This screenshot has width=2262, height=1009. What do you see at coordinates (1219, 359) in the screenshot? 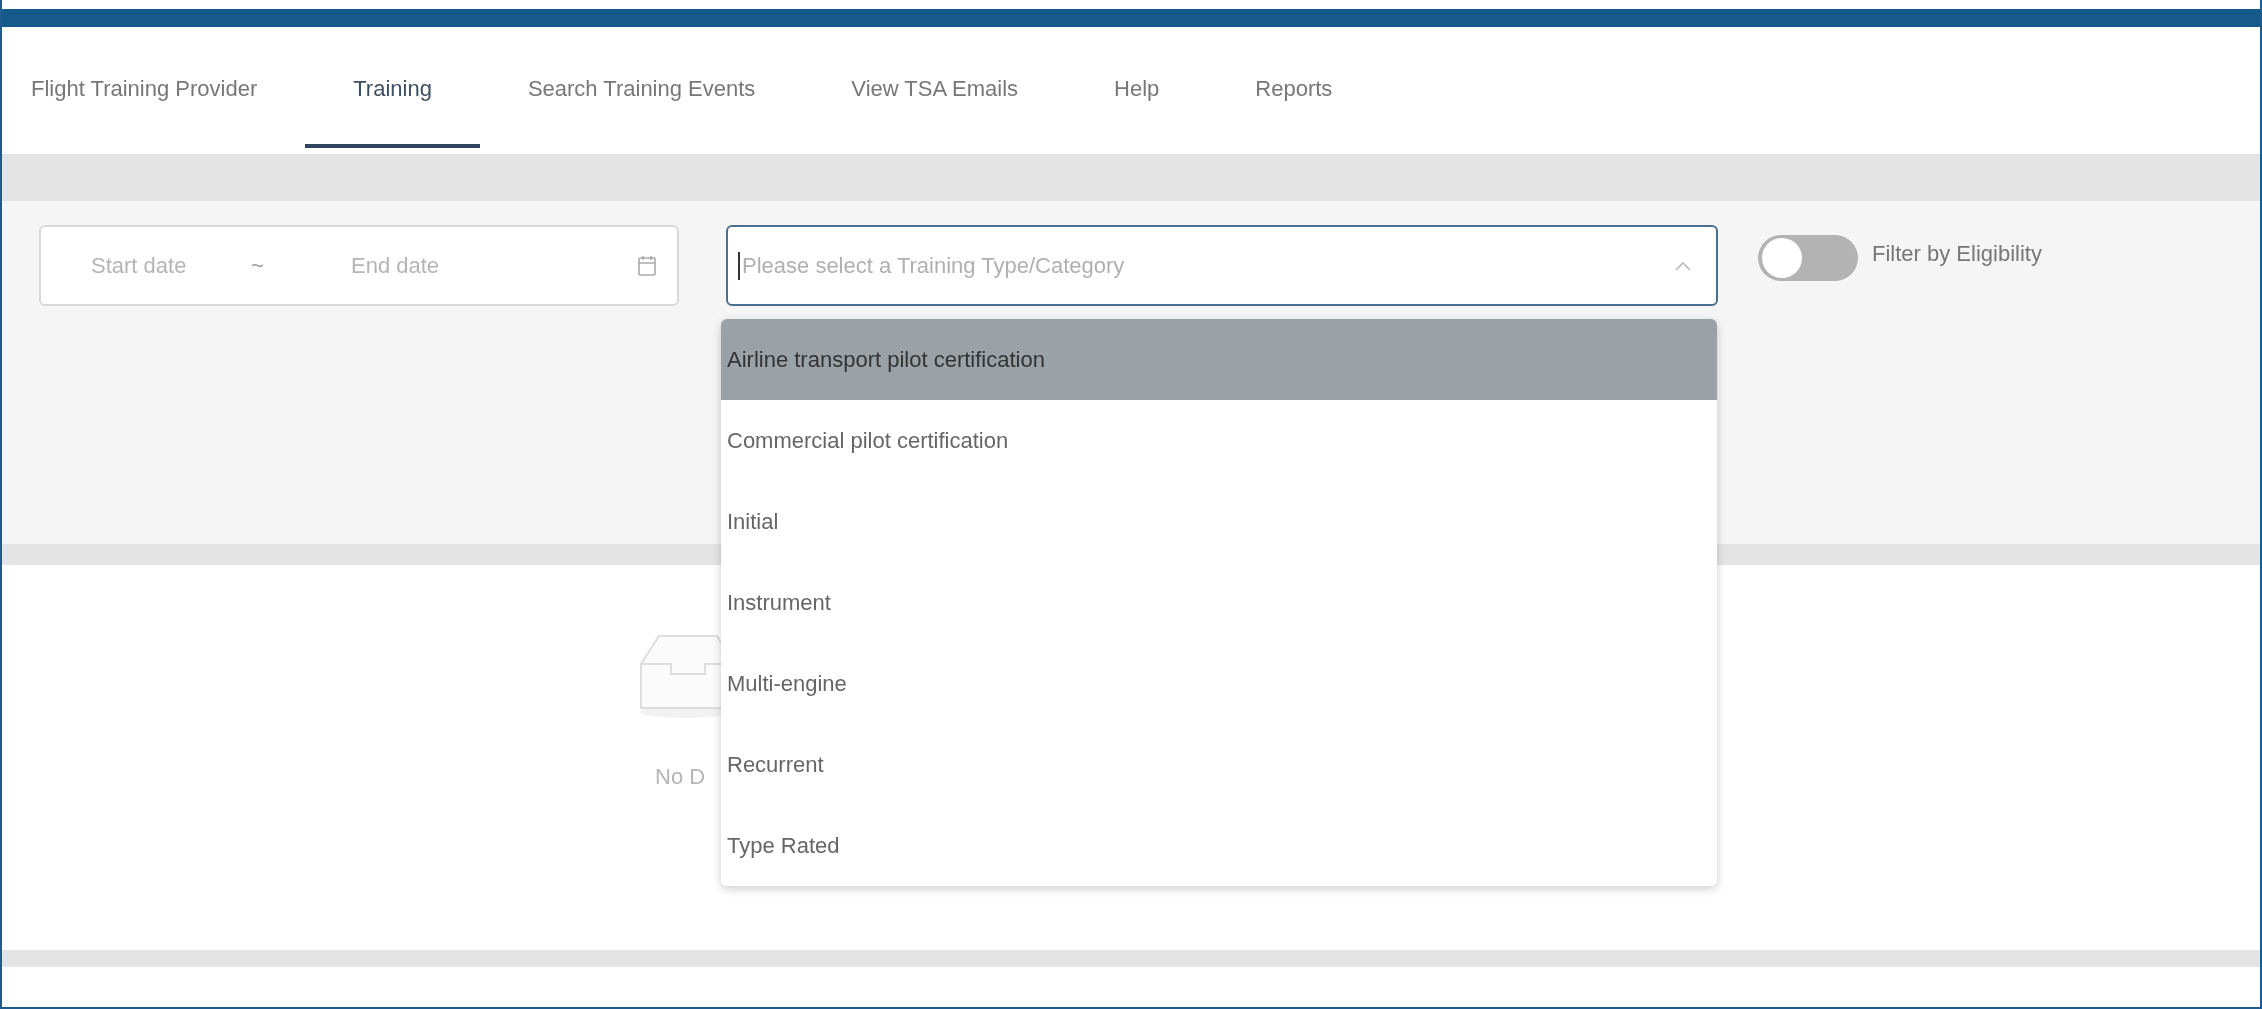
I see `dropdown-option: Airline transport pilot certification` at bounding box center [1219, 359].